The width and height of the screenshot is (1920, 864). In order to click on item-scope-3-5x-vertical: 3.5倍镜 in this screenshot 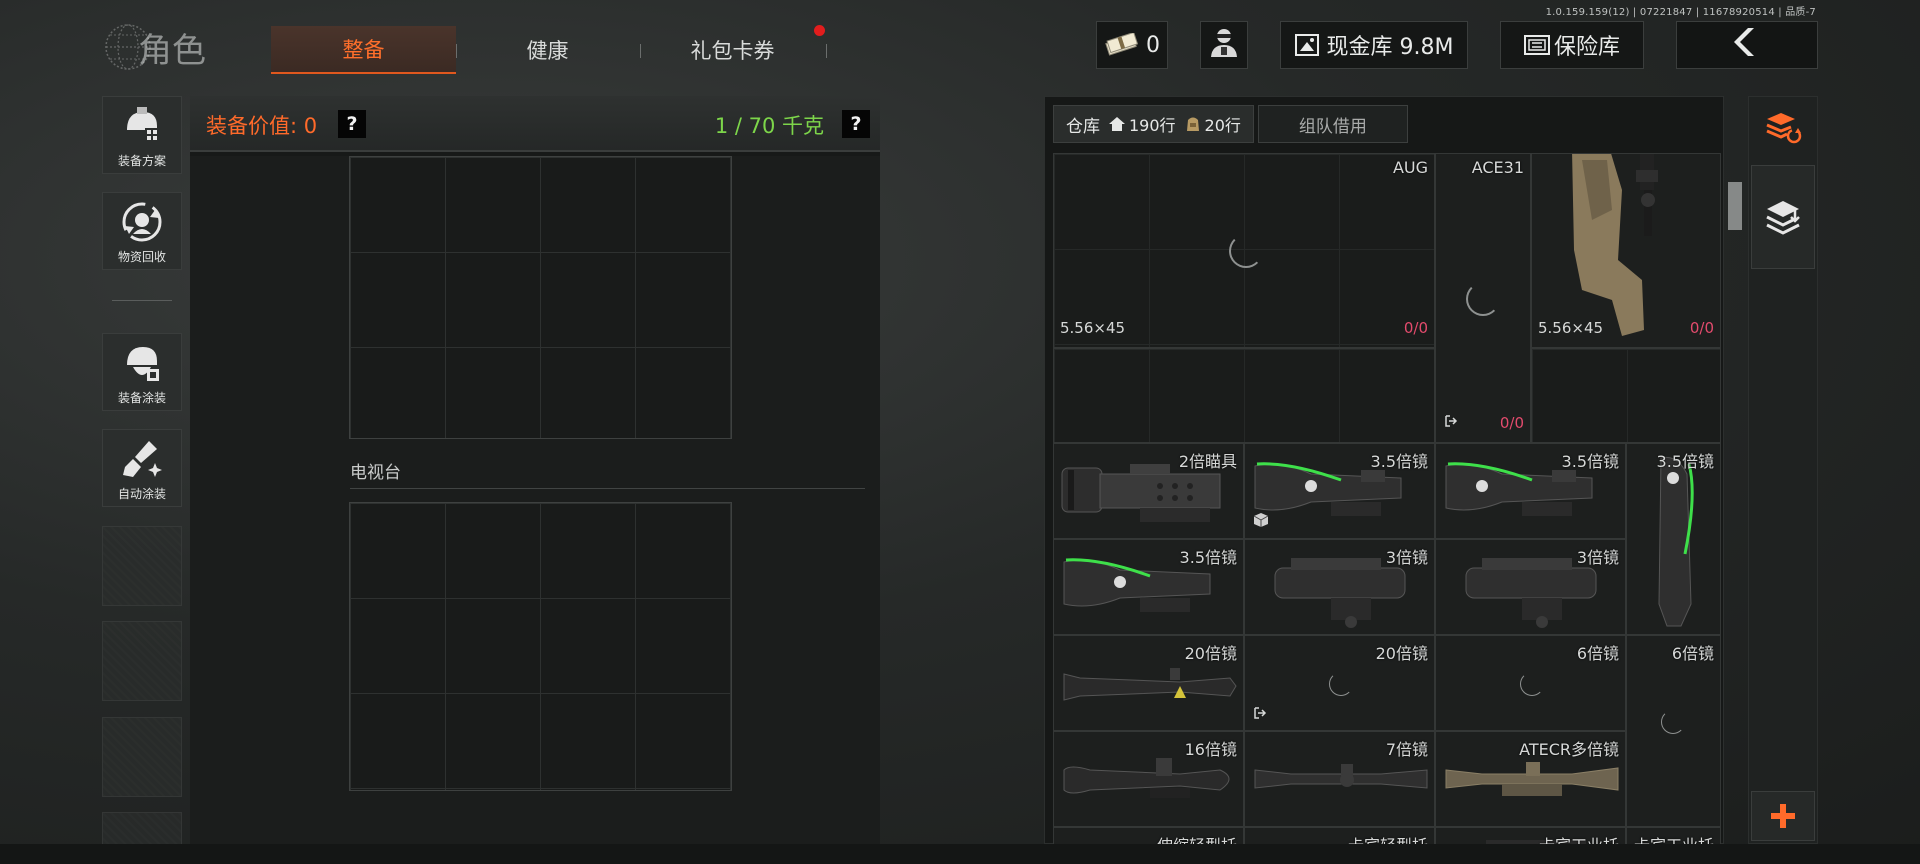, I will do `click(1673, 539)`.